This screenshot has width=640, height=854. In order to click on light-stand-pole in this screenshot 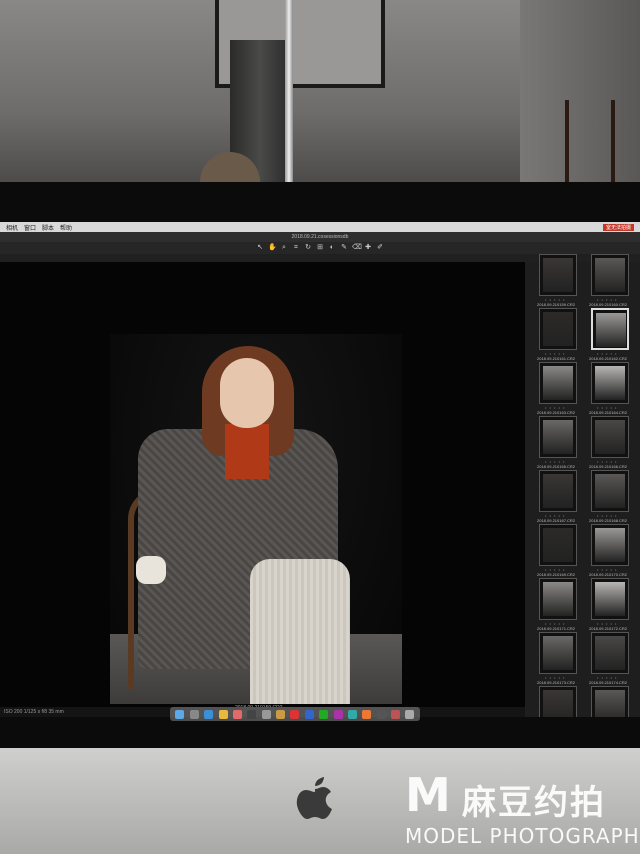, I will do `click(289, 95)`.